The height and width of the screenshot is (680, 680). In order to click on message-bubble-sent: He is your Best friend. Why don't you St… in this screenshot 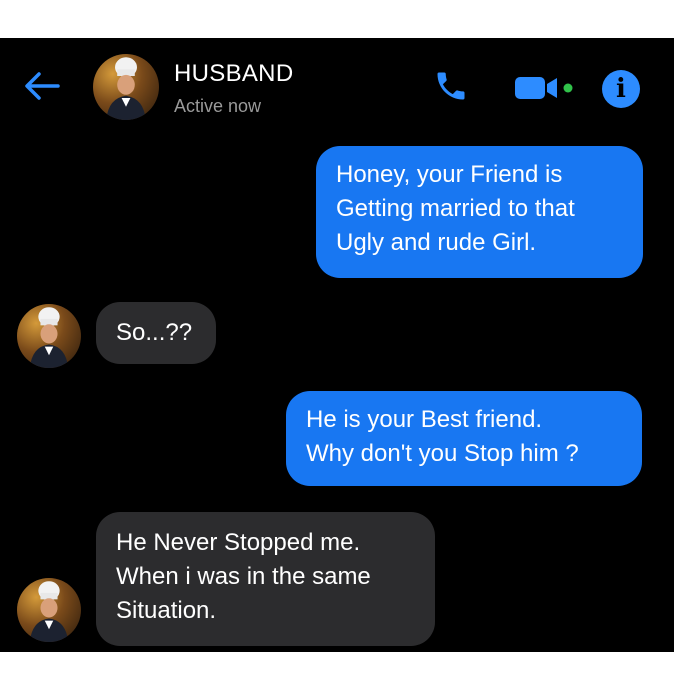, I will do `click(464, 438)`.